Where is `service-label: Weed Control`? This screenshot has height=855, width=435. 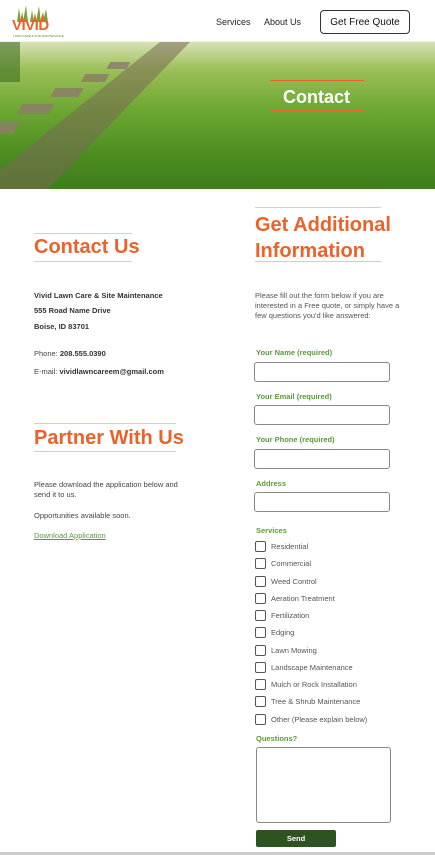 service-label: Weed Control is located at coordinates (294, 581).